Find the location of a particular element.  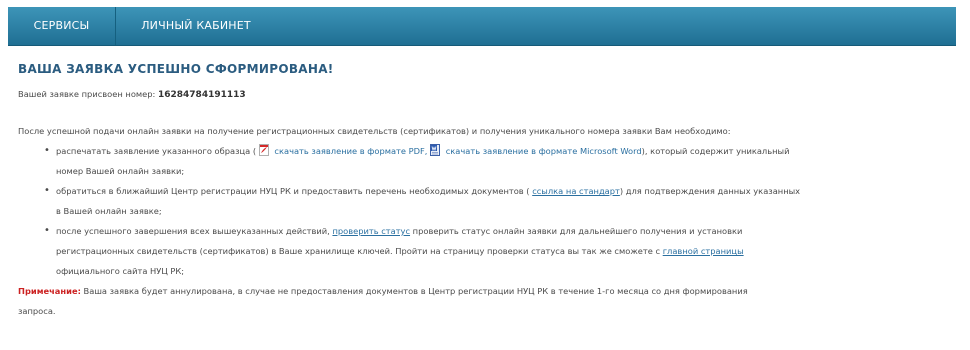

note-text-continued: запроса. is located at coordinates (37, 311).